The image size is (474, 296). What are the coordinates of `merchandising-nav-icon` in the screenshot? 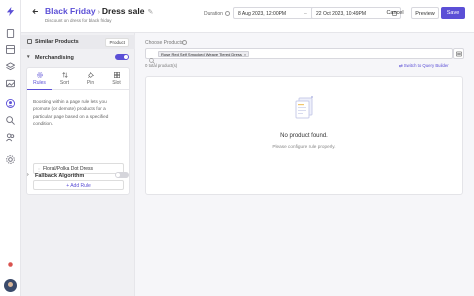 It's located at (10, 103).